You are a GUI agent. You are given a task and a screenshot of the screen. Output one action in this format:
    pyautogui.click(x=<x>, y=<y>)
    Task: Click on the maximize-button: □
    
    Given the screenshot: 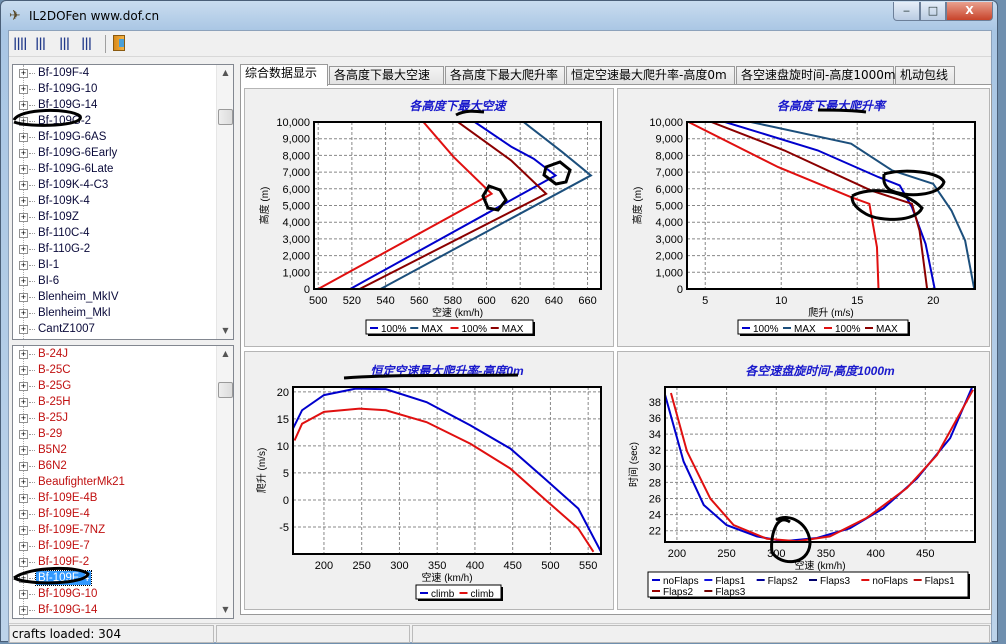 What is the action you would take?
    pyautogui.click(x=933, y=11)
    